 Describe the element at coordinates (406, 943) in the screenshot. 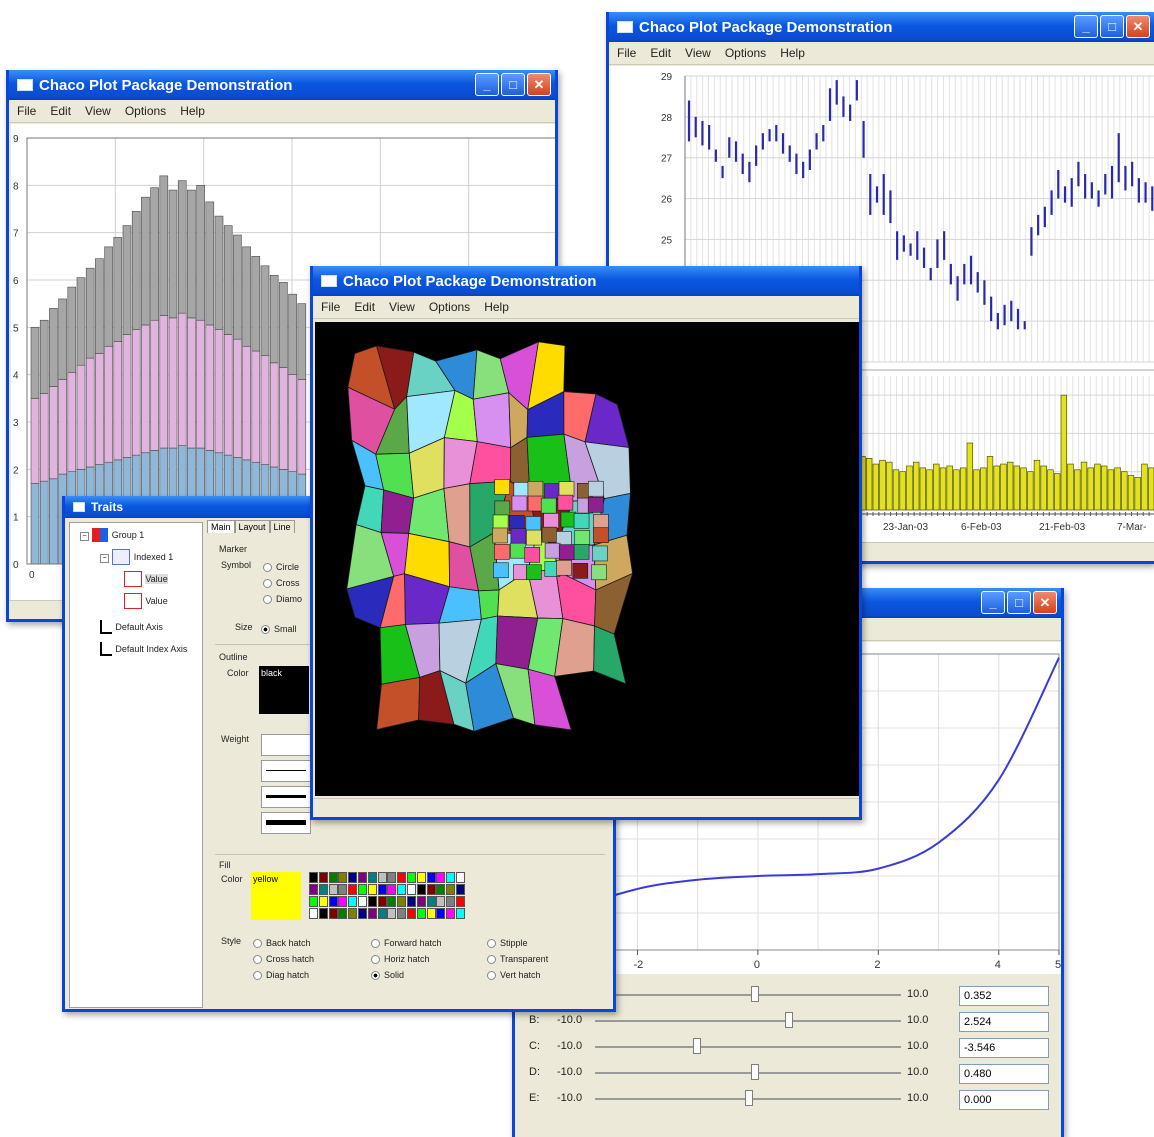

I see `style-forward-hatch: Forward hatch` at that location.